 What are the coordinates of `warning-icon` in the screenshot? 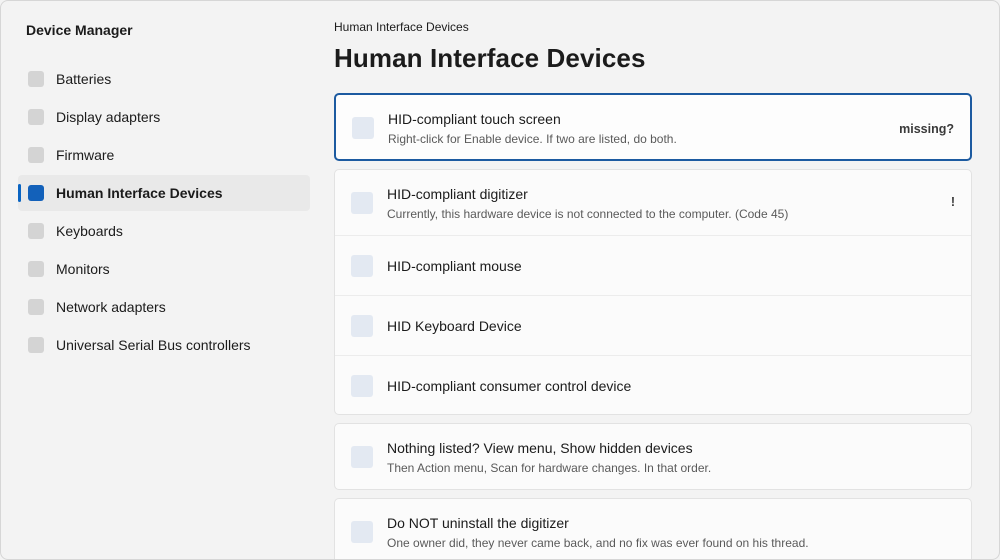 It's located at (362, 532).